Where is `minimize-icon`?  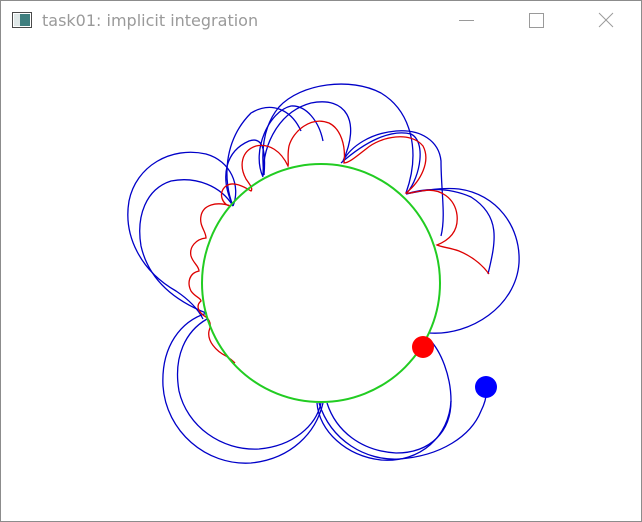 minimize-icon is located at coordinates (466, 20).